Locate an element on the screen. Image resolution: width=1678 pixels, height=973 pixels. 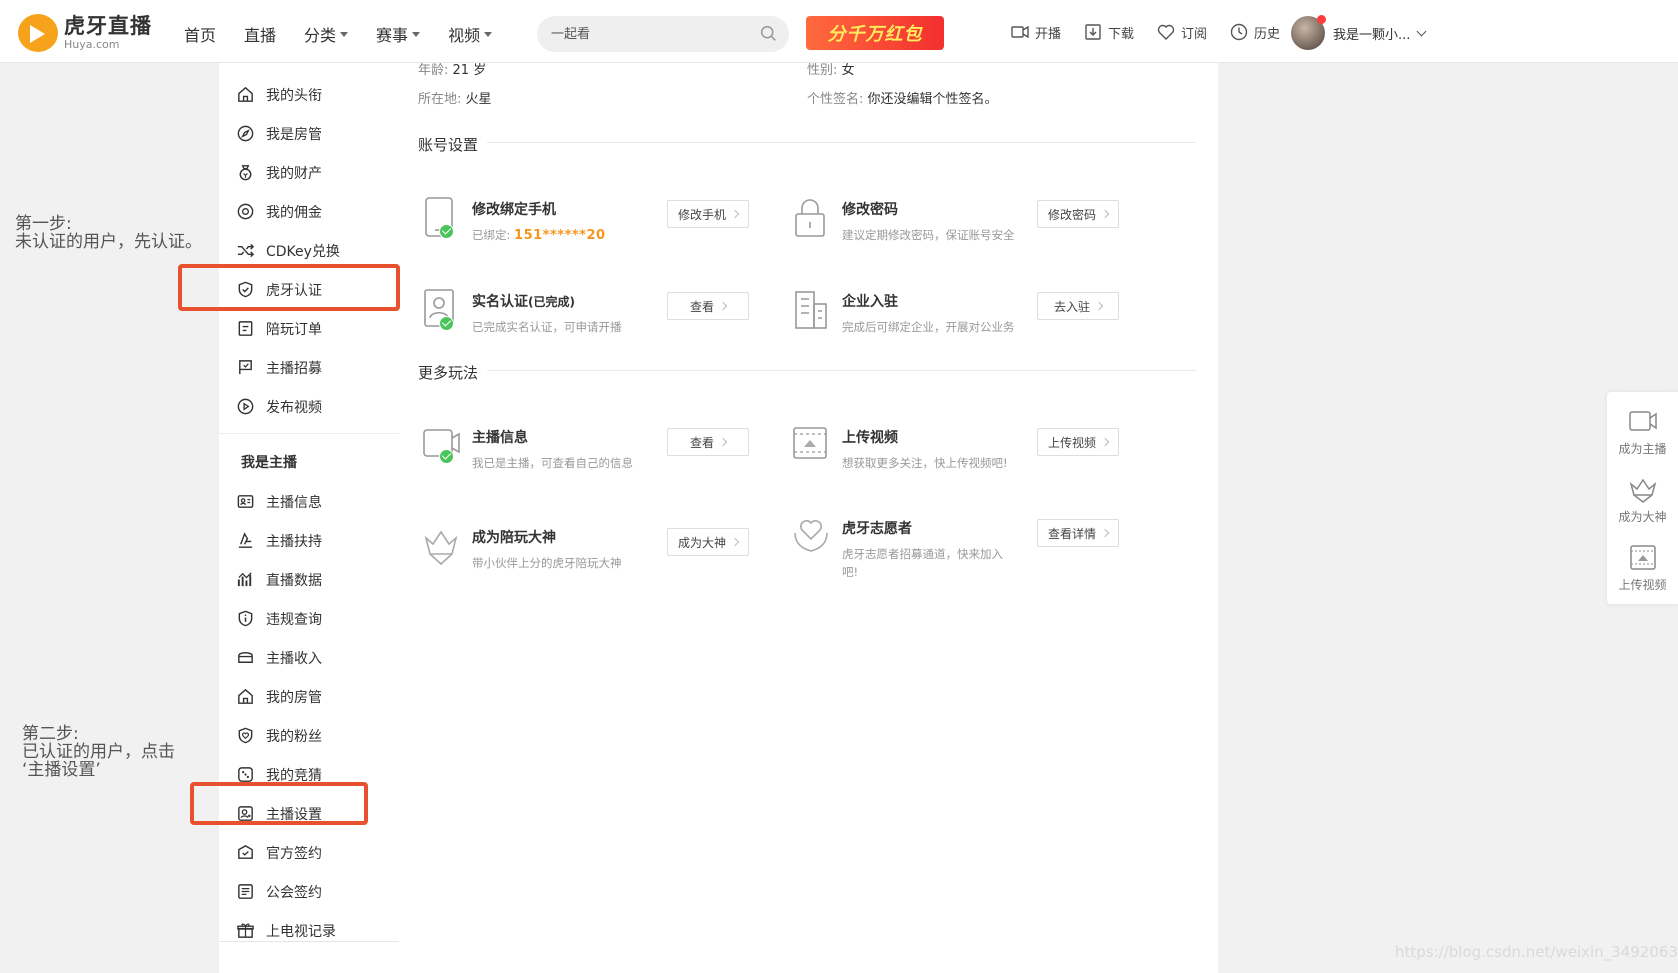
order-icon is located at coordinates (245, 328).